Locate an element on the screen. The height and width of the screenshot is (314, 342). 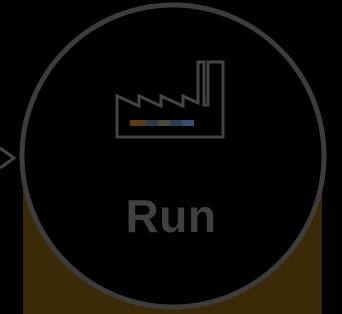
chevron-right-icon is located at coordinates (8, 158).